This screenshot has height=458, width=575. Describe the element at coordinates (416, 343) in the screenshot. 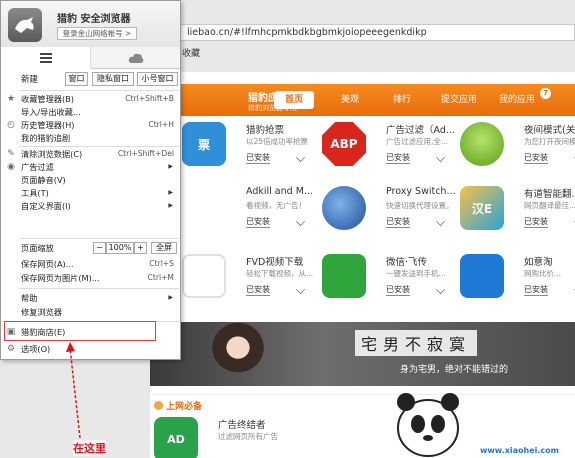

I see `banner-headline: 宅男不寂寞` at that location.